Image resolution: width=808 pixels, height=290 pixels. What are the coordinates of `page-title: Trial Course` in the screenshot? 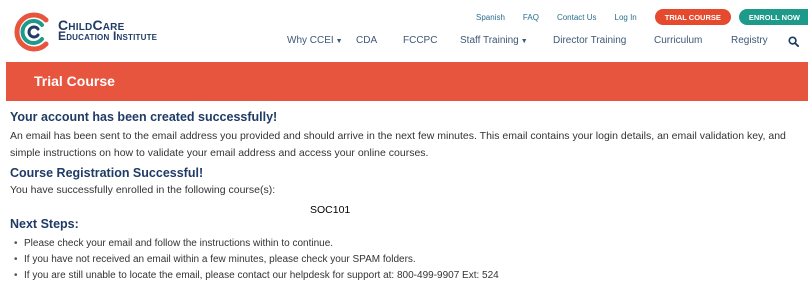 It's located at (74, 81).